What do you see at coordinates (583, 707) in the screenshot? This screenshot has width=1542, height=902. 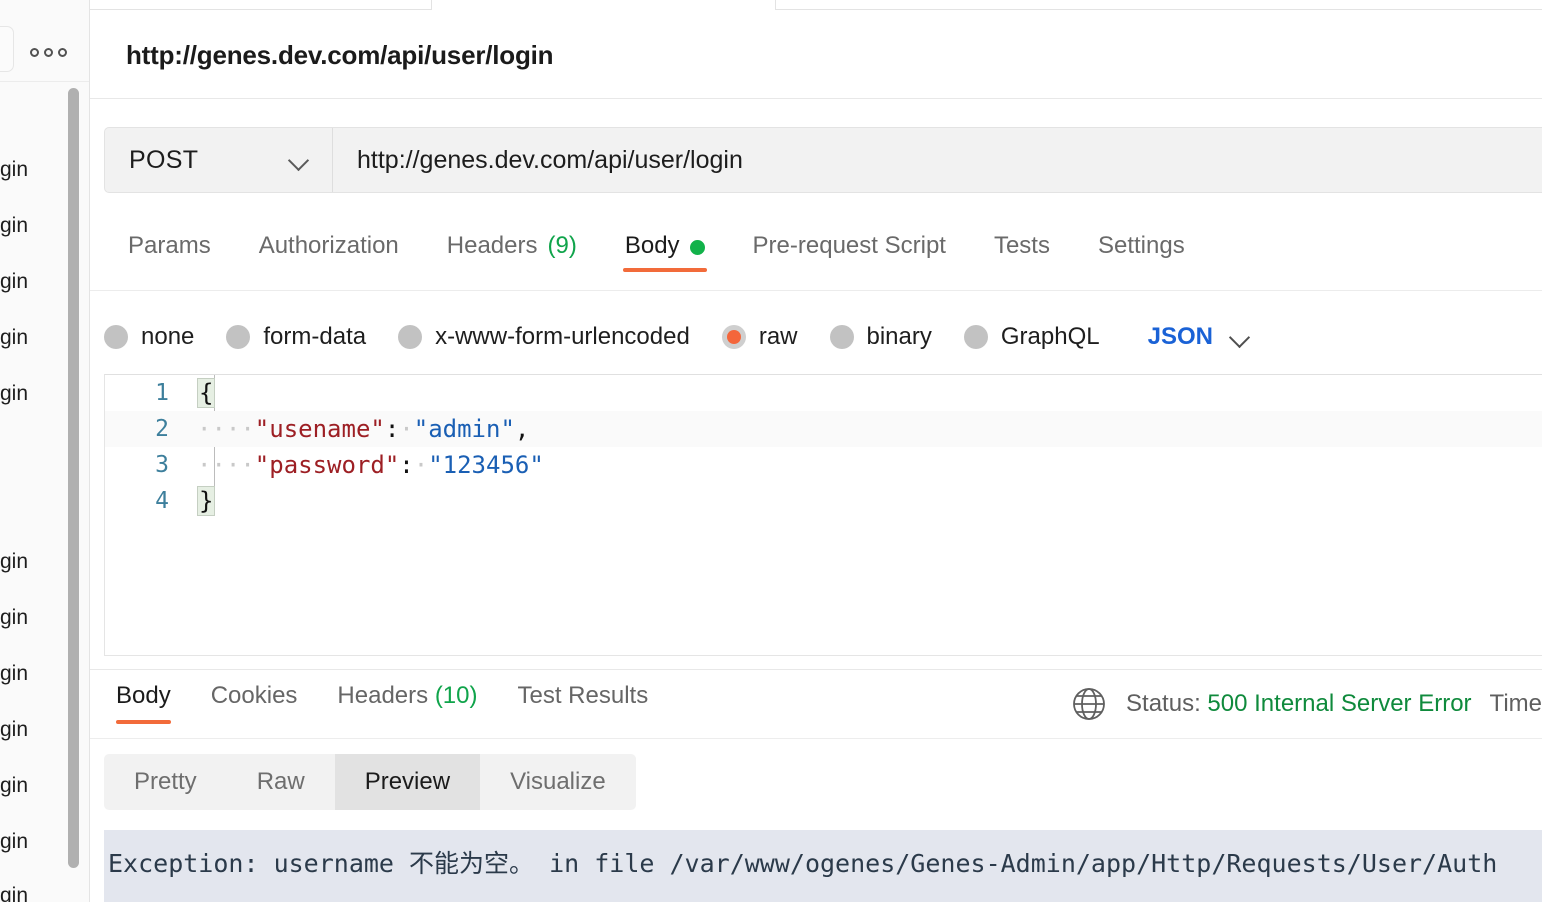 I see `response-tab-test-results: Test Results` at bounding box center [583, 707].